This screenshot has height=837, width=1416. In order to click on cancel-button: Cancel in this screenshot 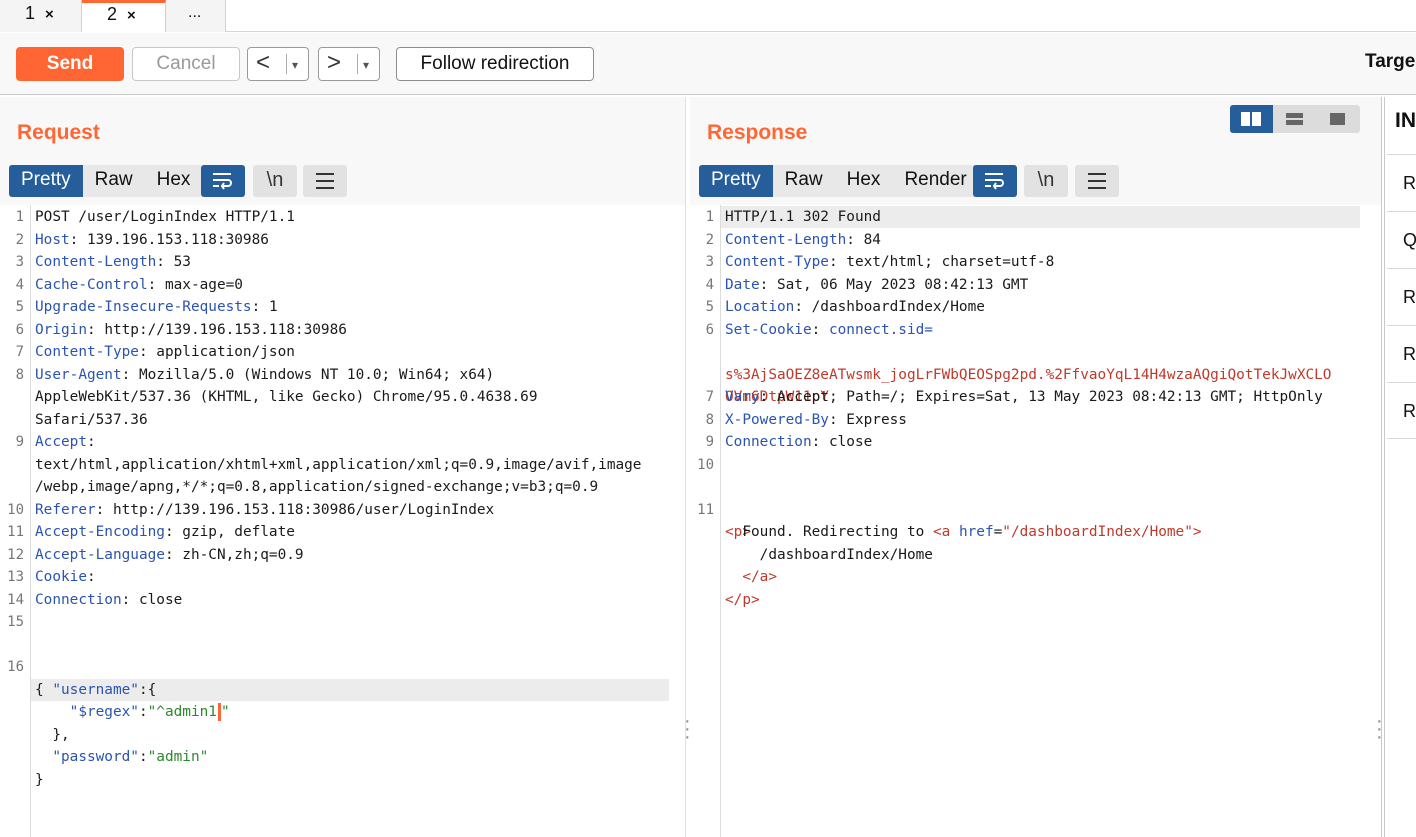, I will do `click(186, 64)`.